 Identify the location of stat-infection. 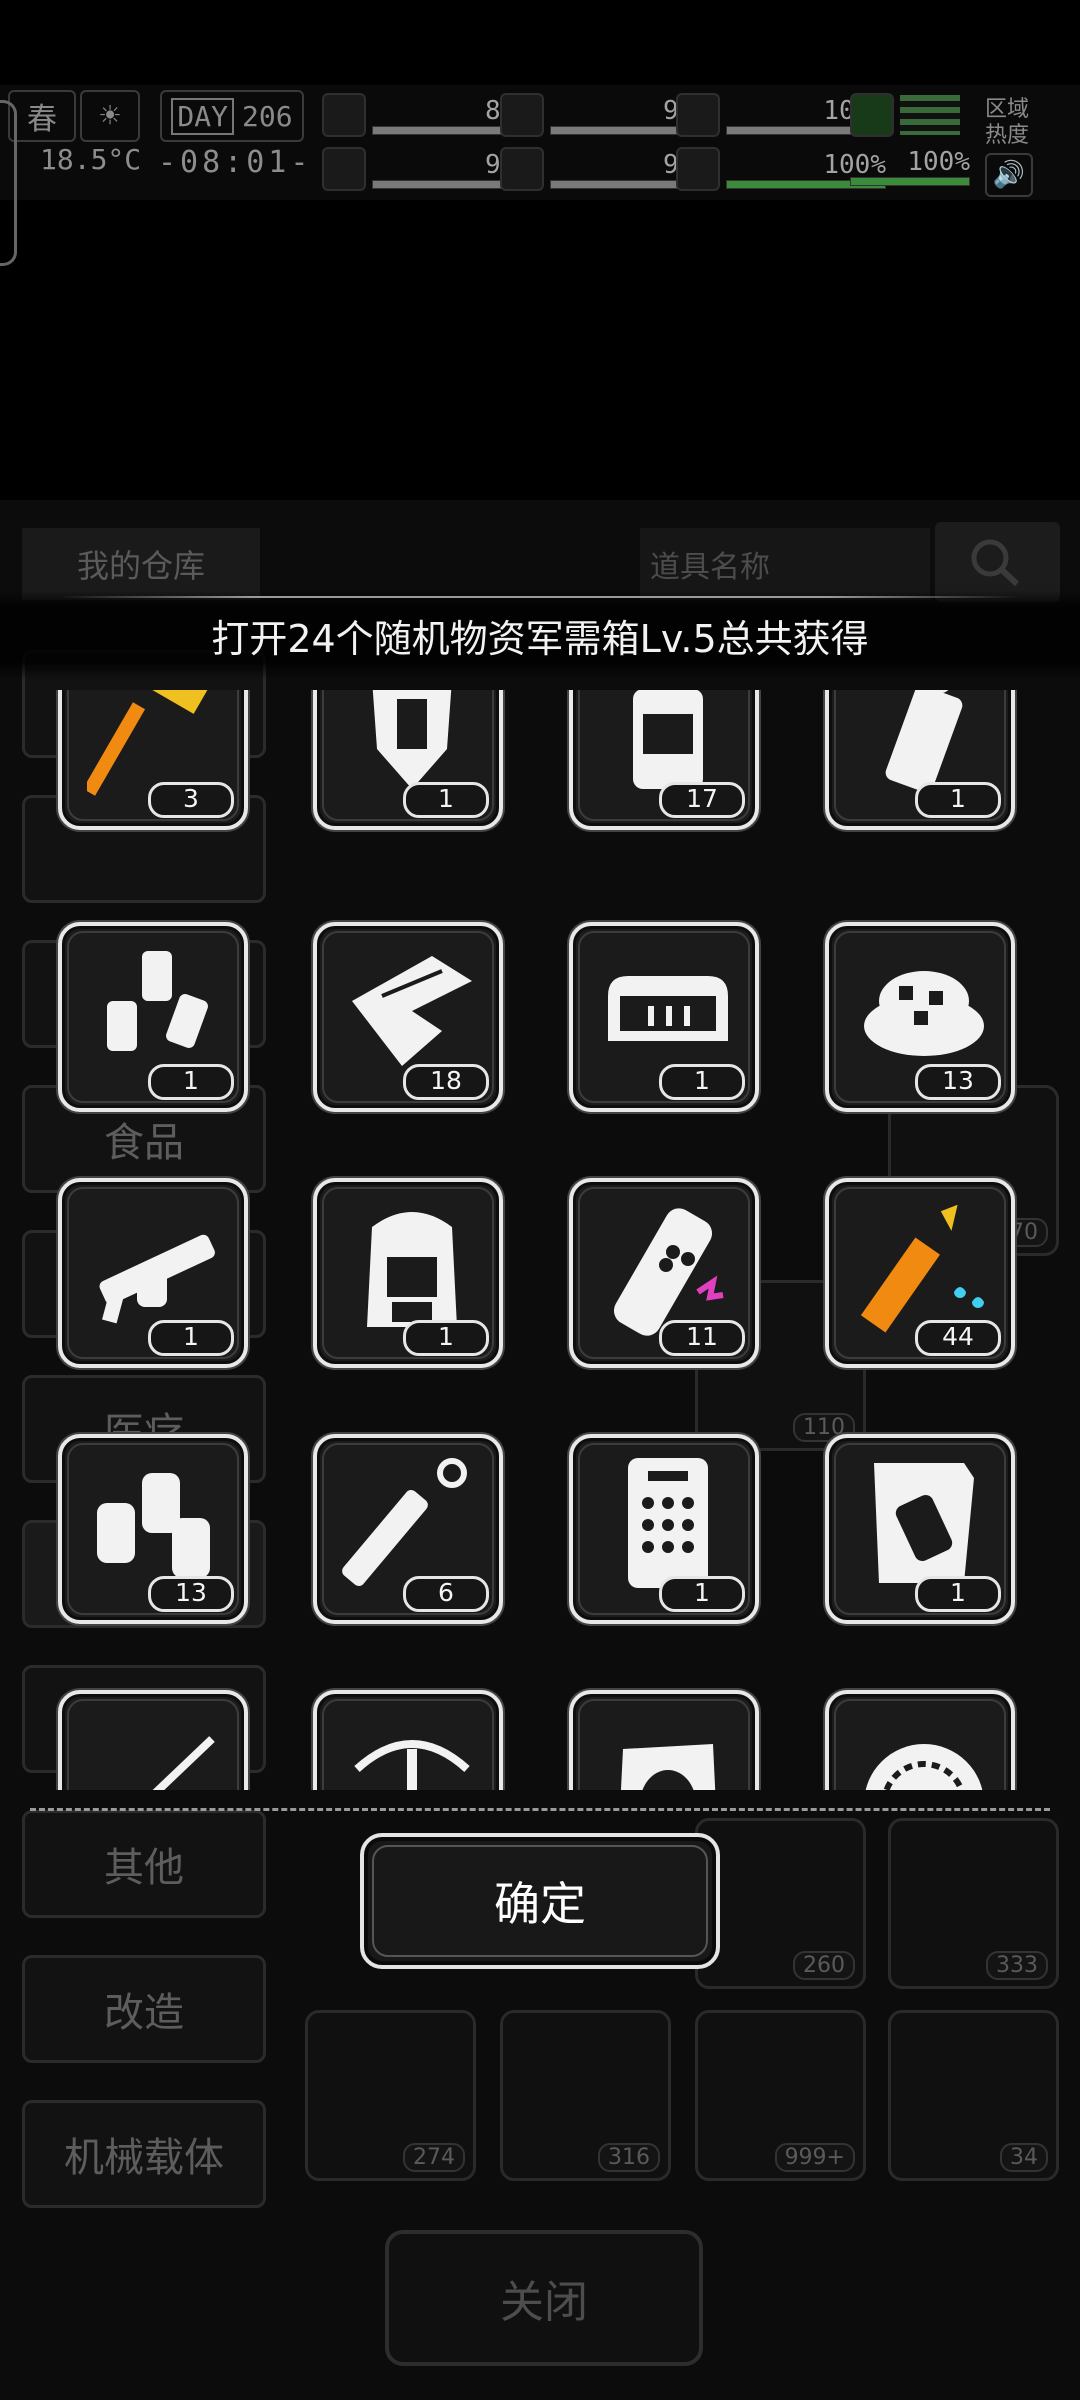
(905, 115).